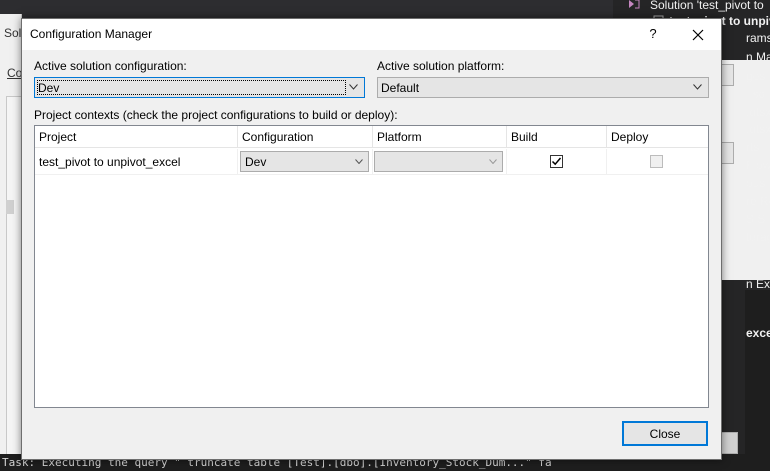 This screenshot has height=471, width=770. Describe the element at coordinates (698, 34) in the screenshot. I see `close-icon` at that location.